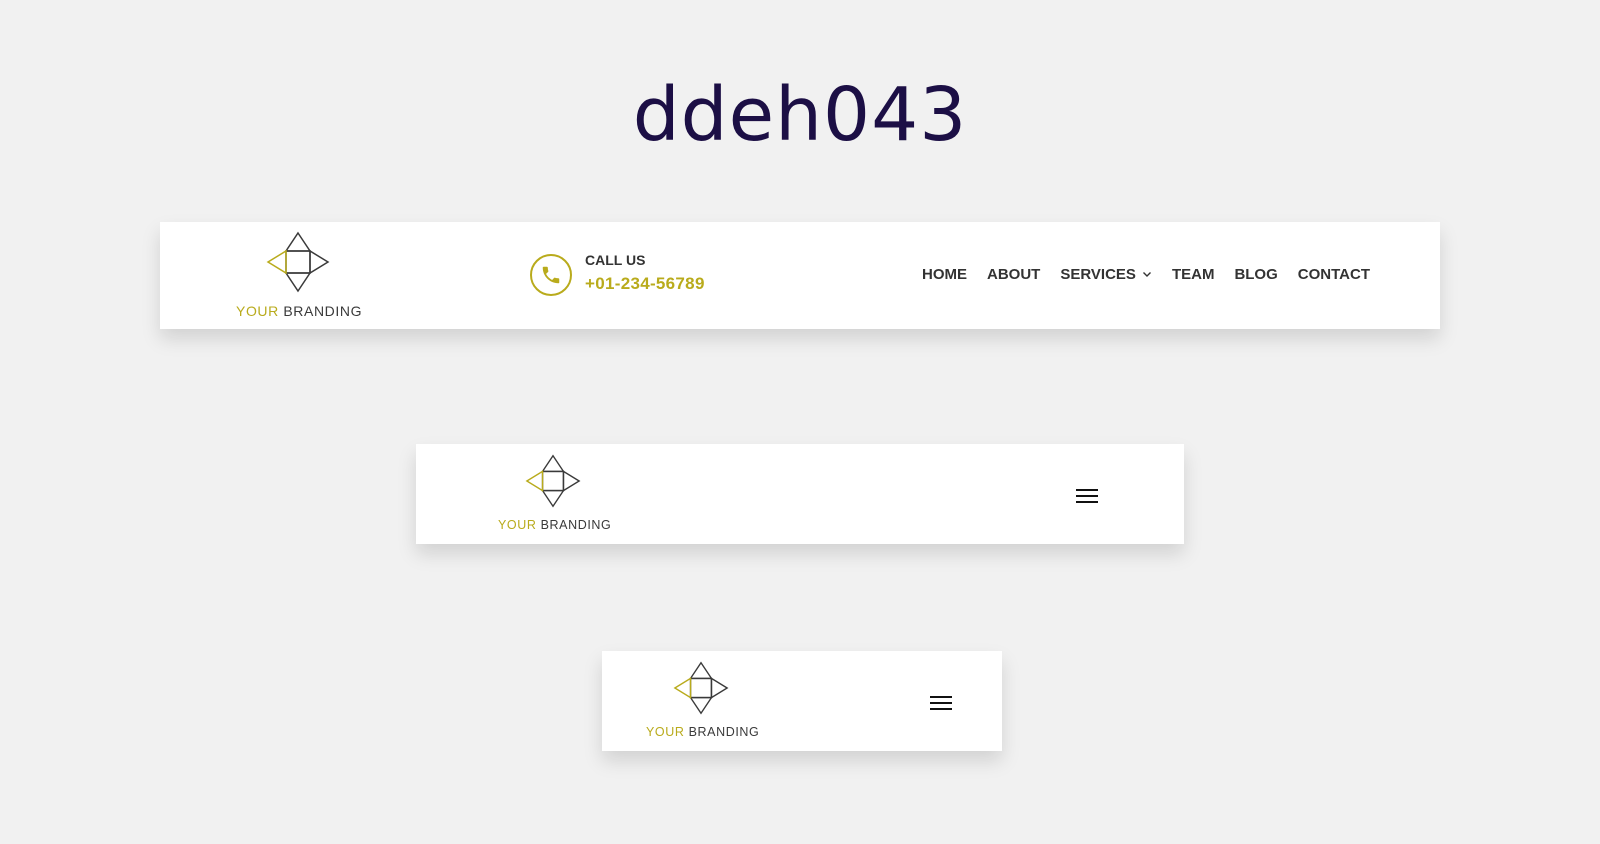  I want to click on nav-home: HOME, so click(944, 274).